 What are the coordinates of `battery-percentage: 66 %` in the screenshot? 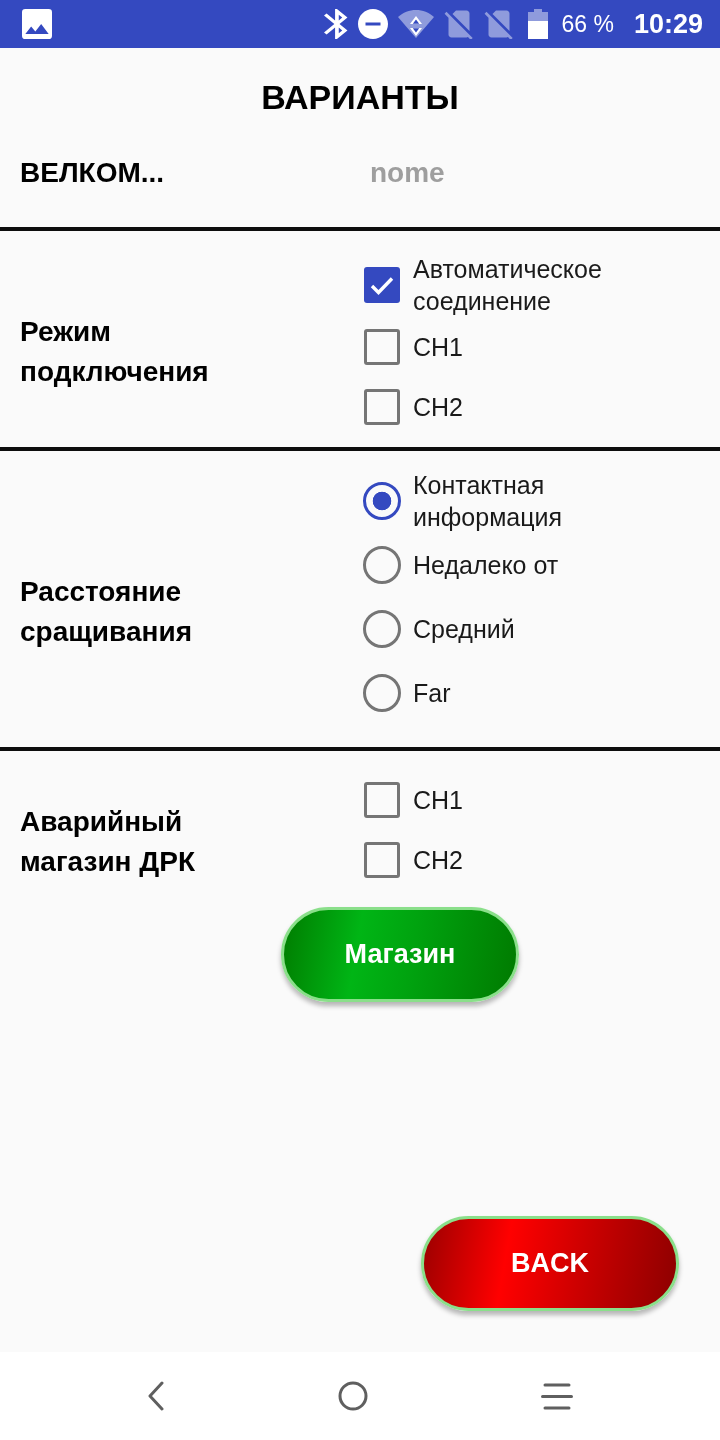 It's located at (587, 24).